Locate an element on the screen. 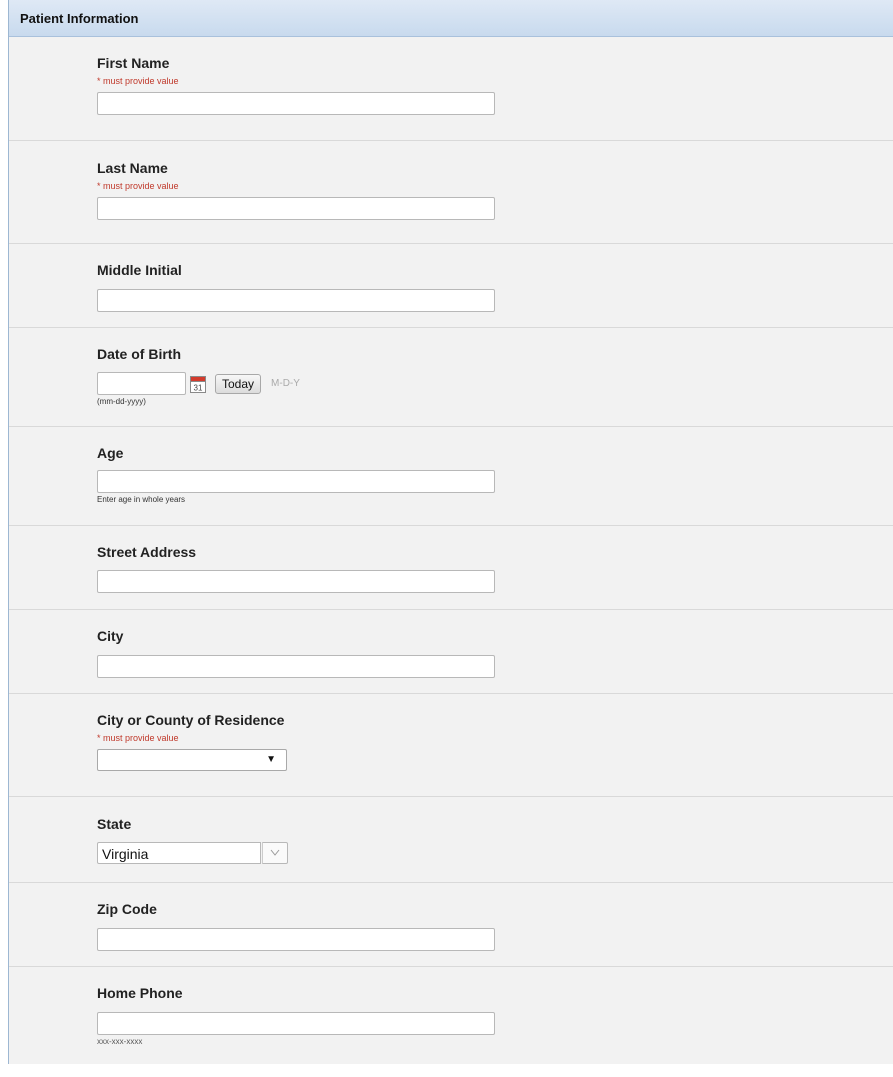 The width and height of the screenshot is (893, 1077). first-name-row: First Name * must provide value is located at coordinates (451, 89).